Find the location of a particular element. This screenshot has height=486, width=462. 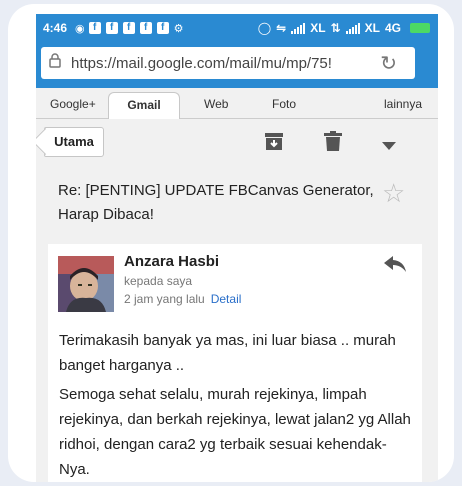

timestamp: 2 jam yang lalu Detail is located at coordinates (182, 299).